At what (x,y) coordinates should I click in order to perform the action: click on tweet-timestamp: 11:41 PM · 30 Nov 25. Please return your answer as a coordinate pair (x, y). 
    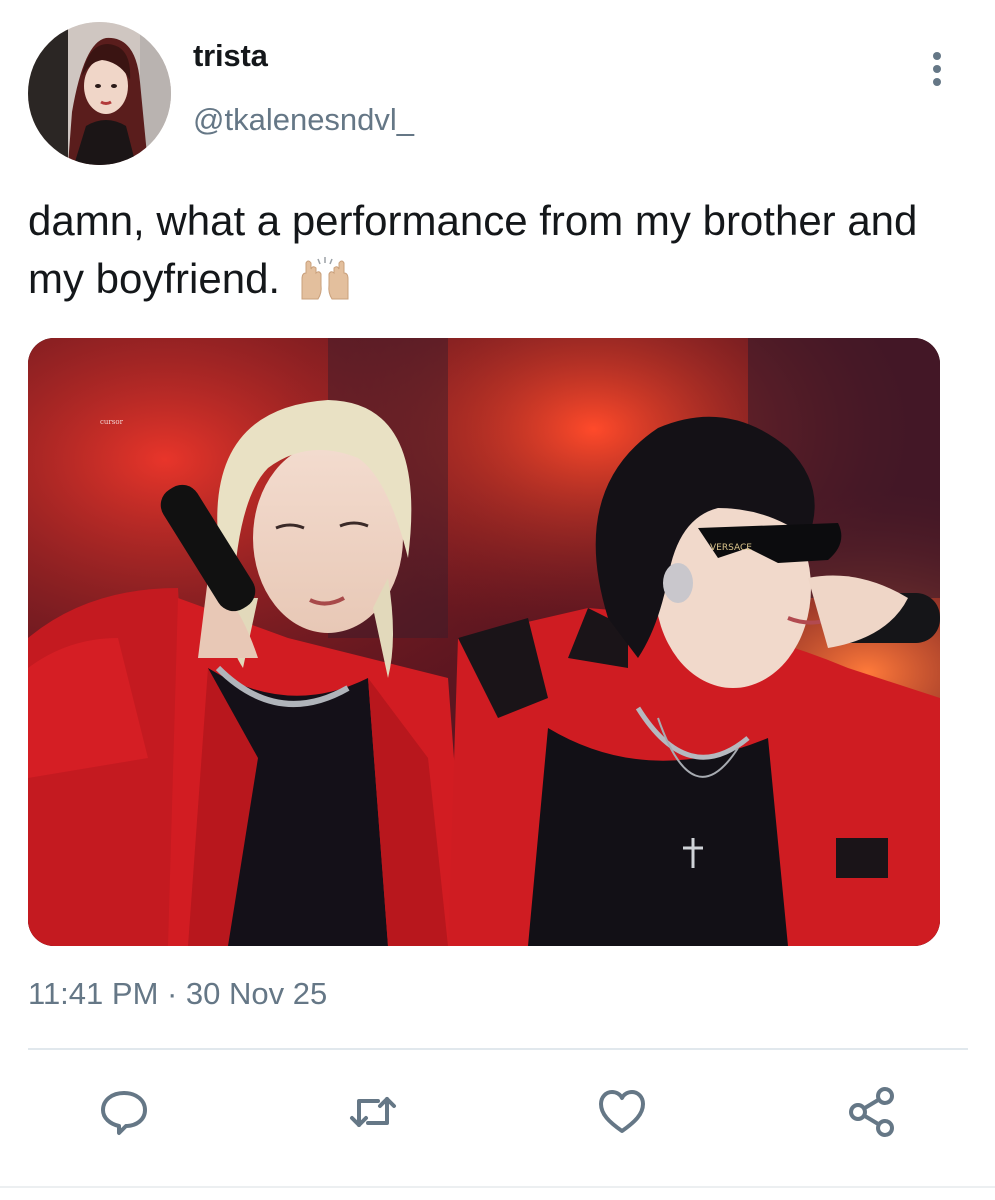
    Looking at the image, I should click on (177, 994).